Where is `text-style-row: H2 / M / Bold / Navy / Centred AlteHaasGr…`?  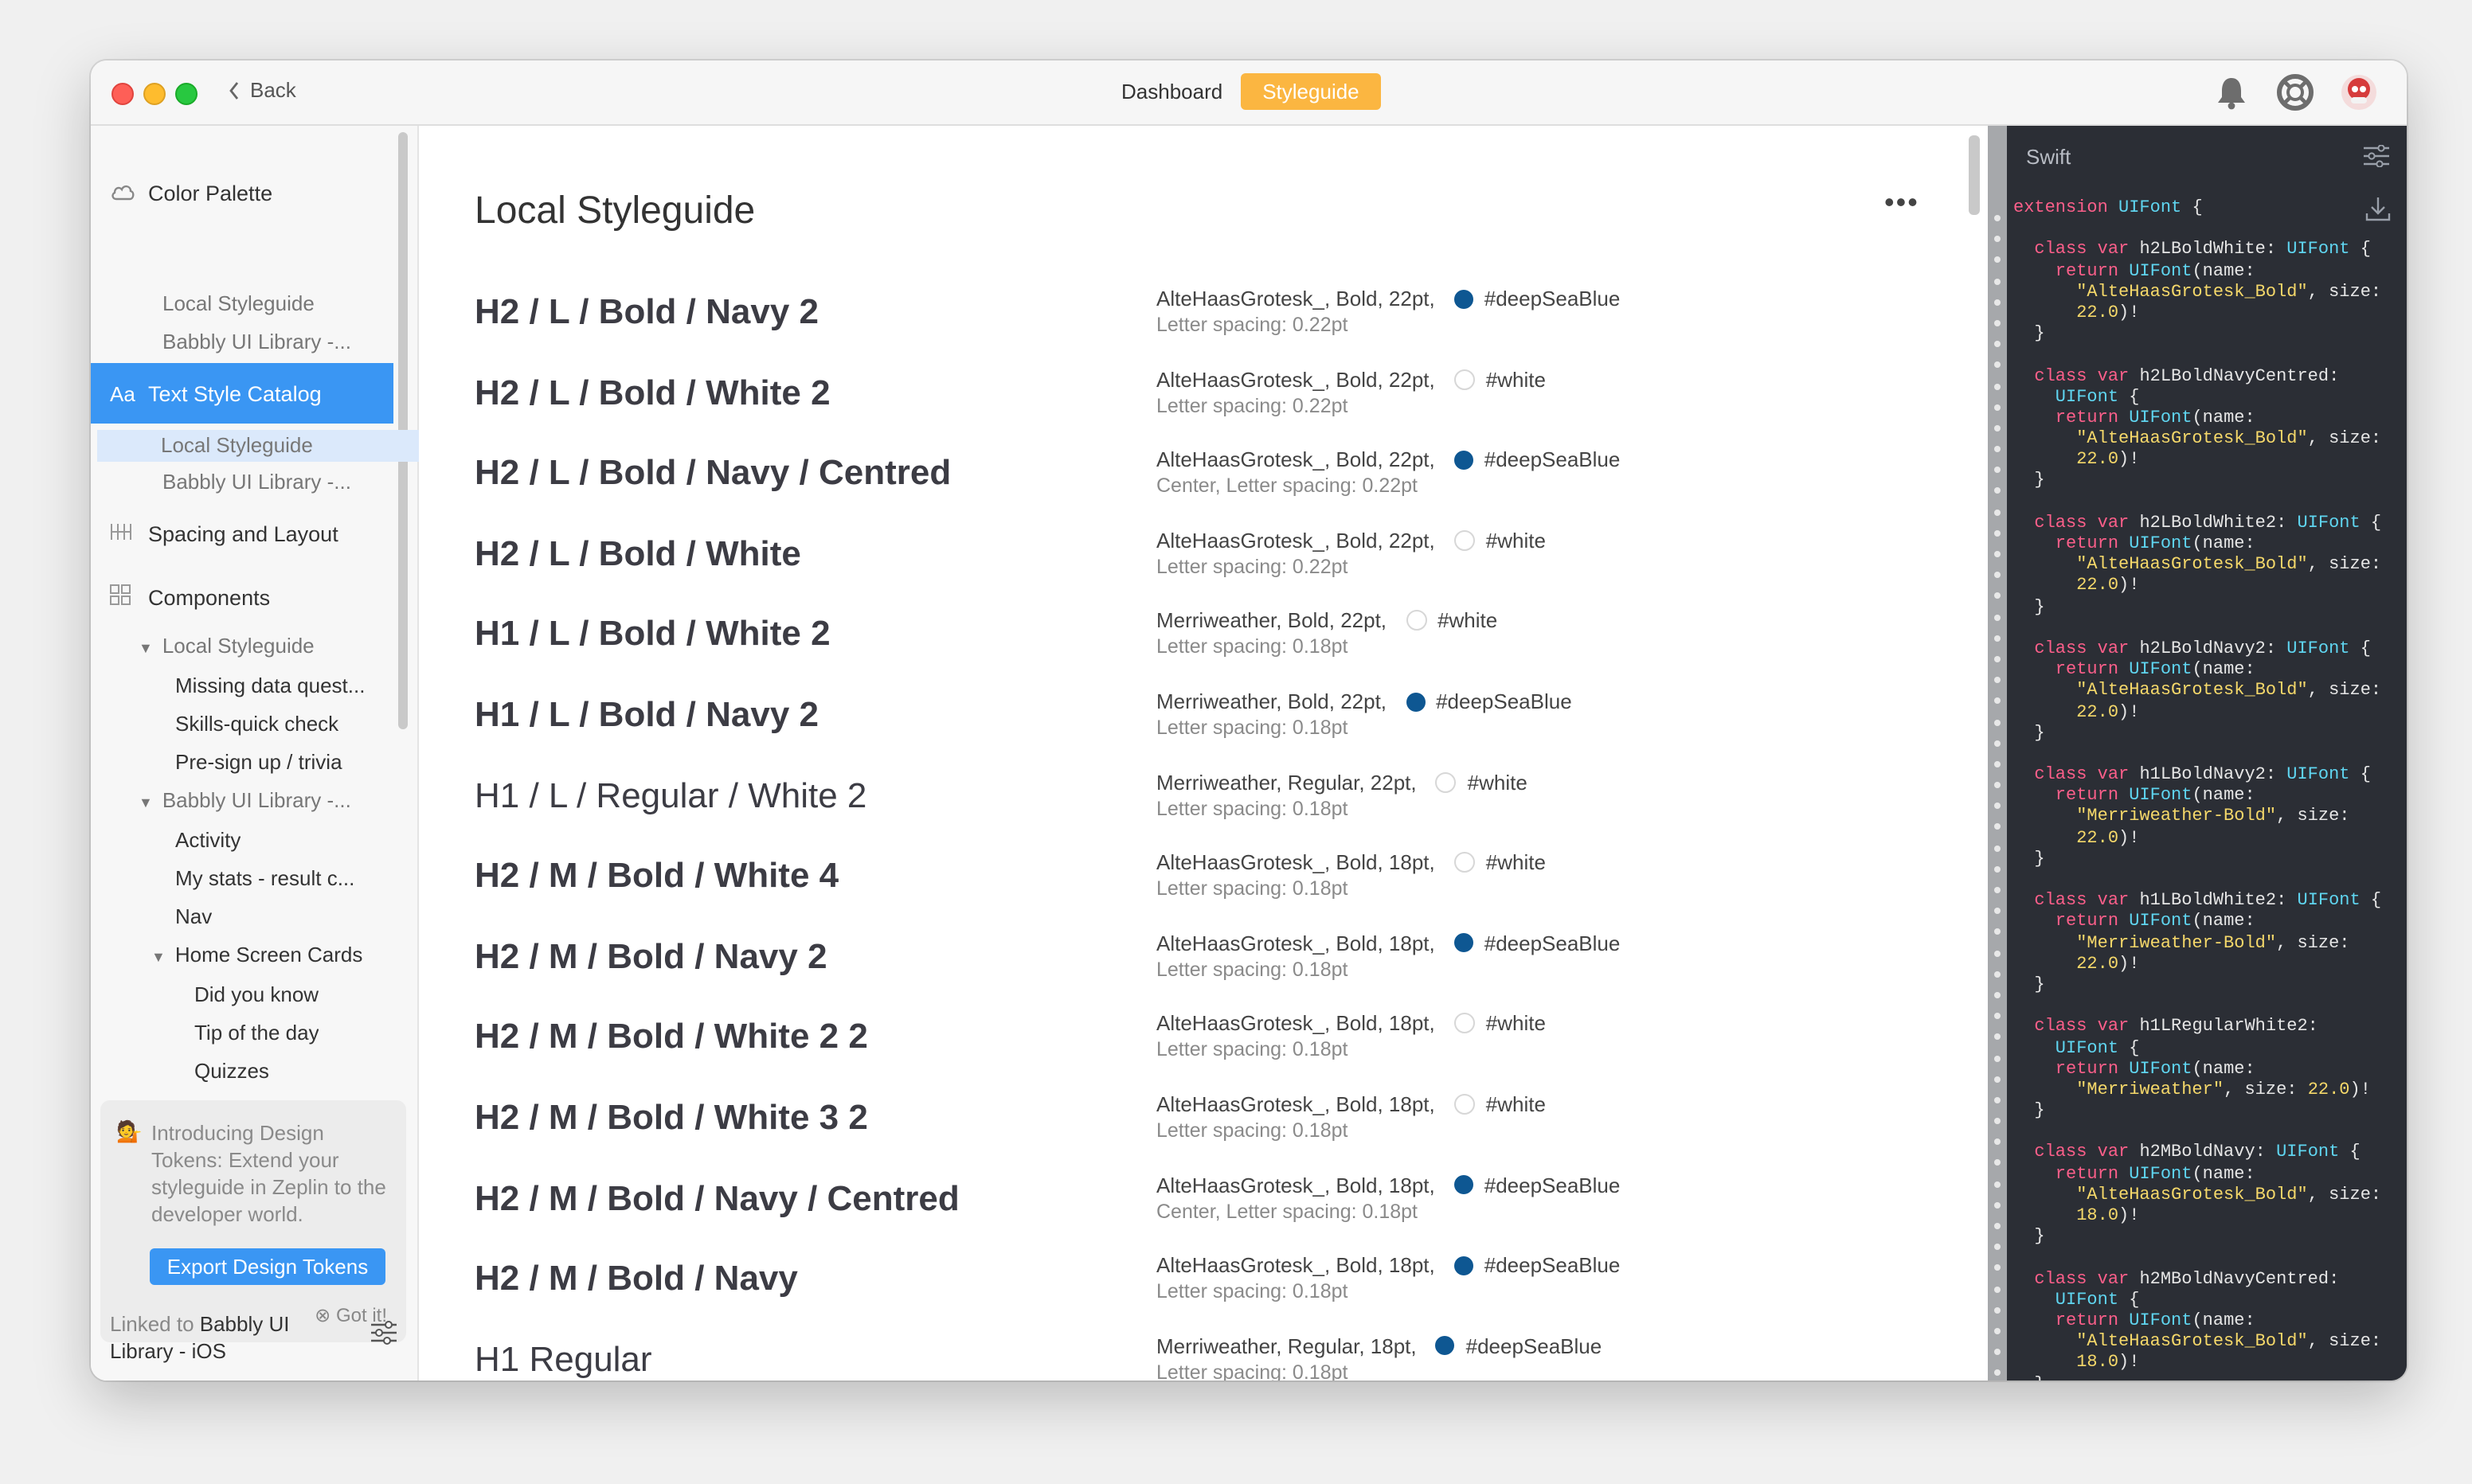
text-style-row: H2 / M / Bold / Navy / Centred AlteHaasGr… is located at coordinates (1215, 1209).